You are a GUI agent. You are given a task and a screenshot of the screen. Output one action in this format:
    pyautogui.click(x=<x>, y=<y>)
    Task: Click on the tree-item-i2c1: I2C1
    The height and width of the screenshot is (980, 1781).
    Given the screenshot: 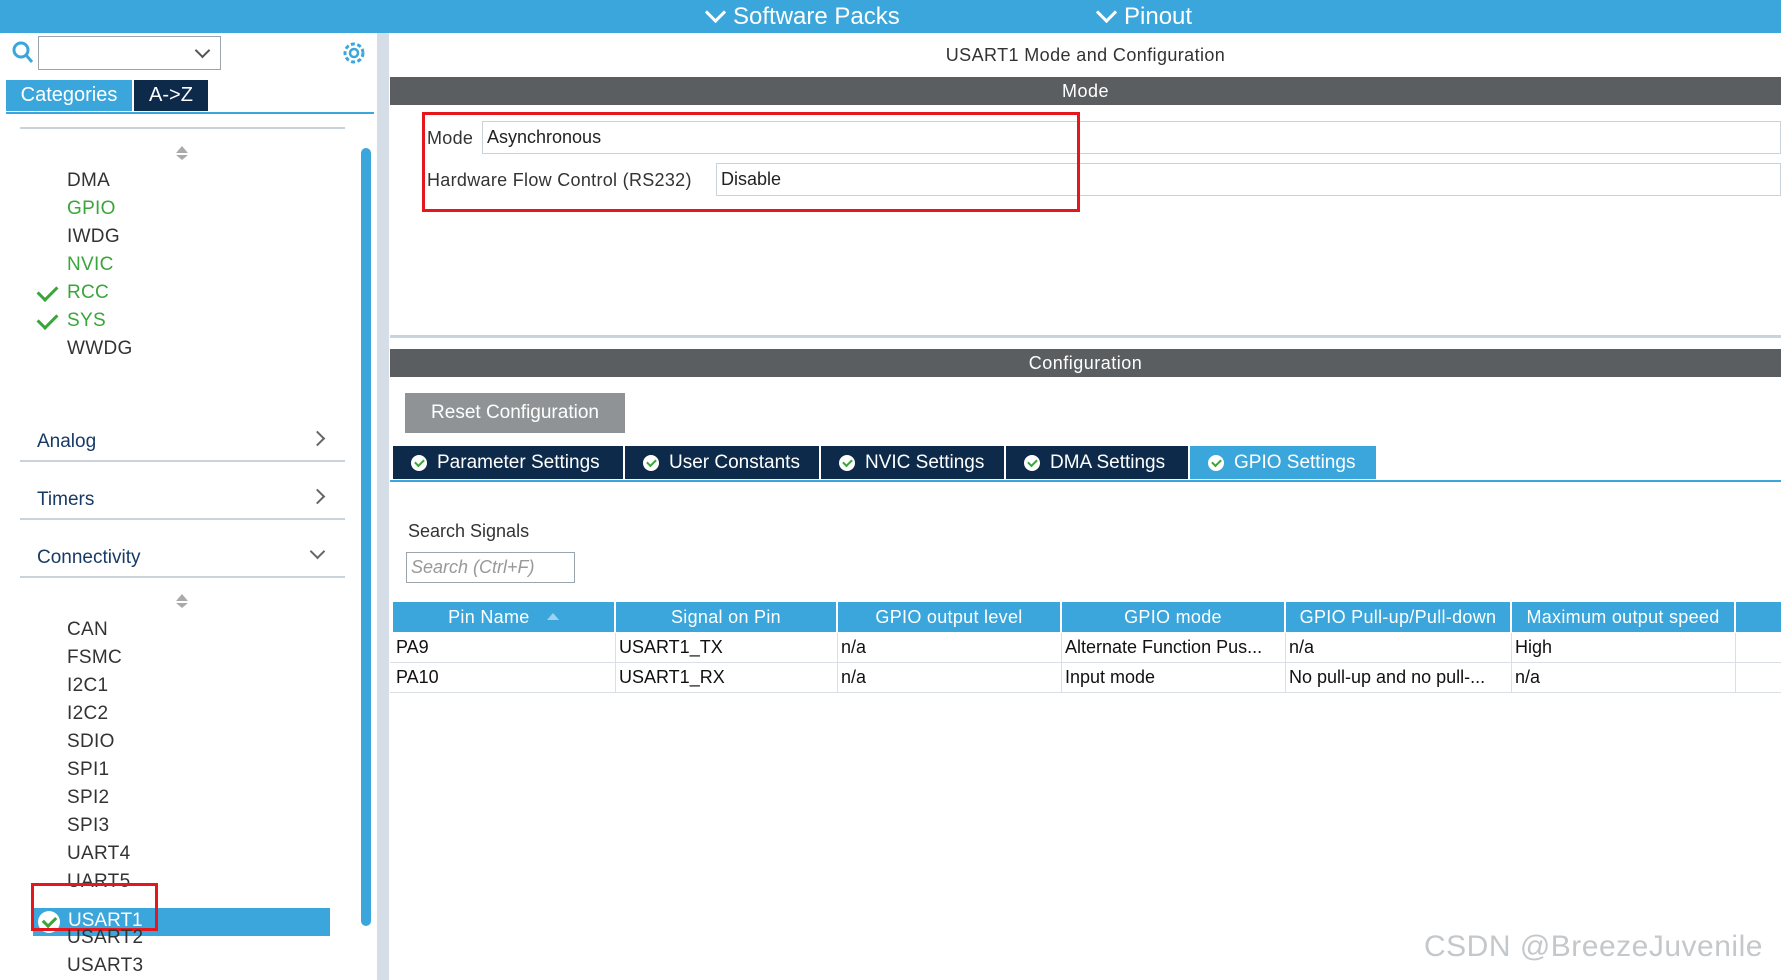 What is the action you would take?
    pyautogui.click(x=87, y=686)
    